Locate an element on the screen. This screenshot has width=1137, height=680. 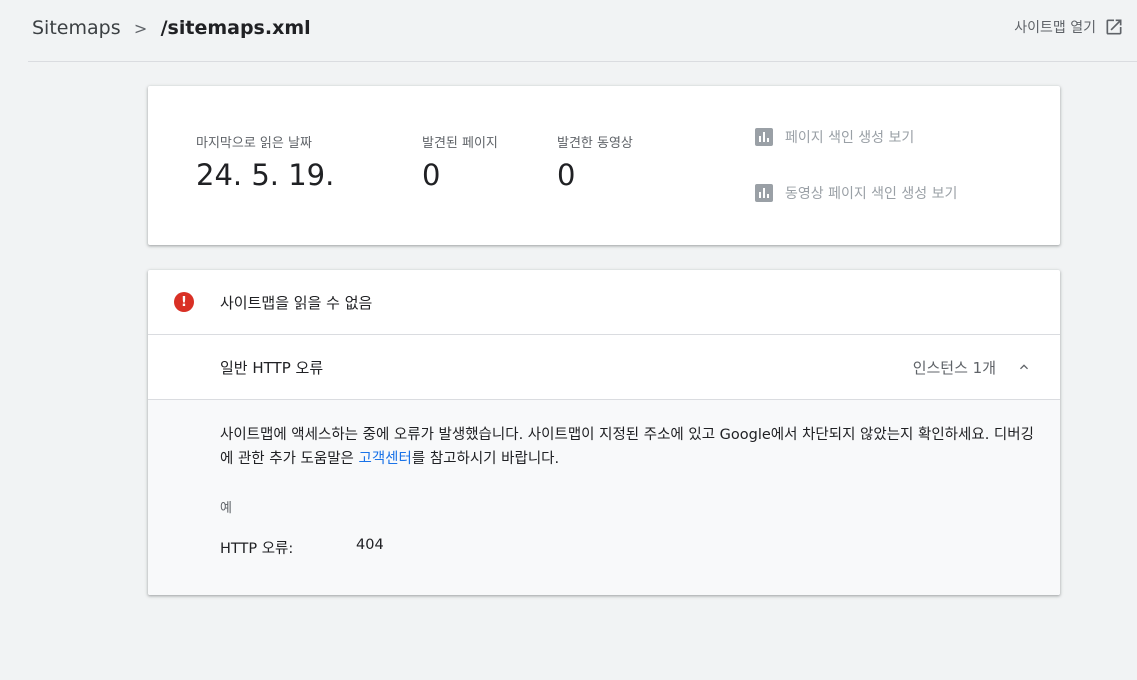
issue-row-http-error: 일반 HTTP 오류 인스턴스 1개 is located at coordinates (604, 367).